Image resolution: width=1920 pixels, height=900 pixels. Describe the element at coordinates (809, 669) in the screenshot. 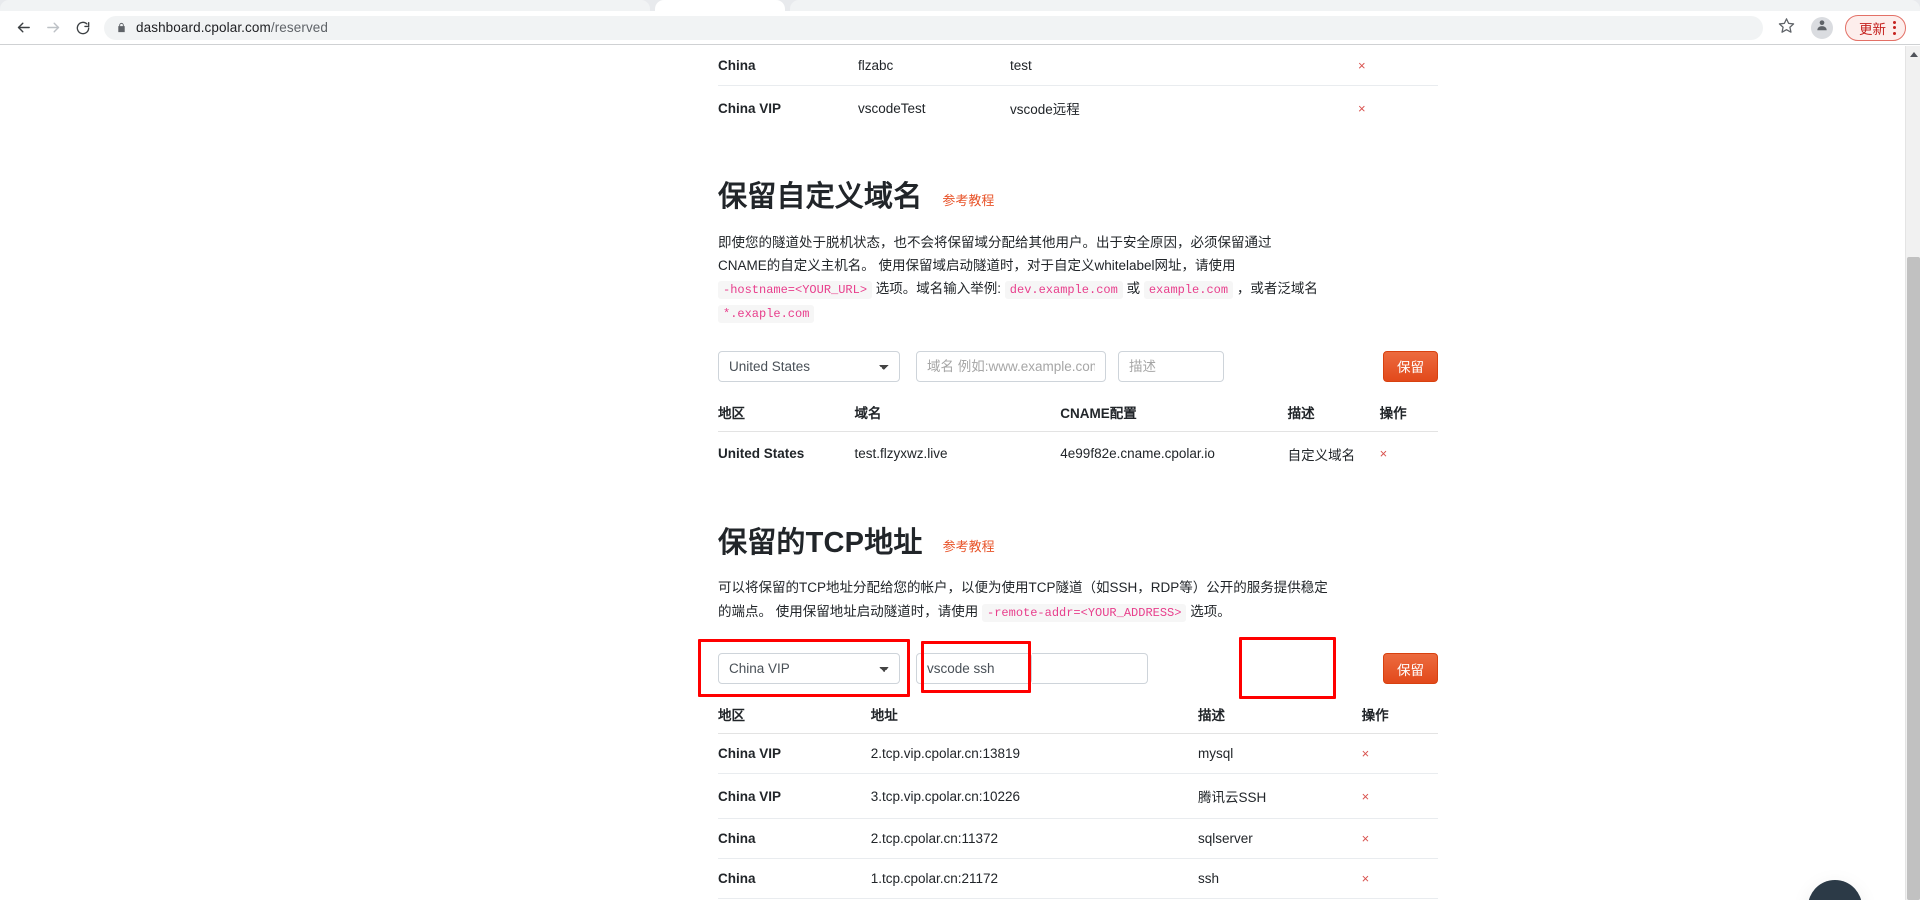

I see `region-select-tcp: China VIP` at that location.